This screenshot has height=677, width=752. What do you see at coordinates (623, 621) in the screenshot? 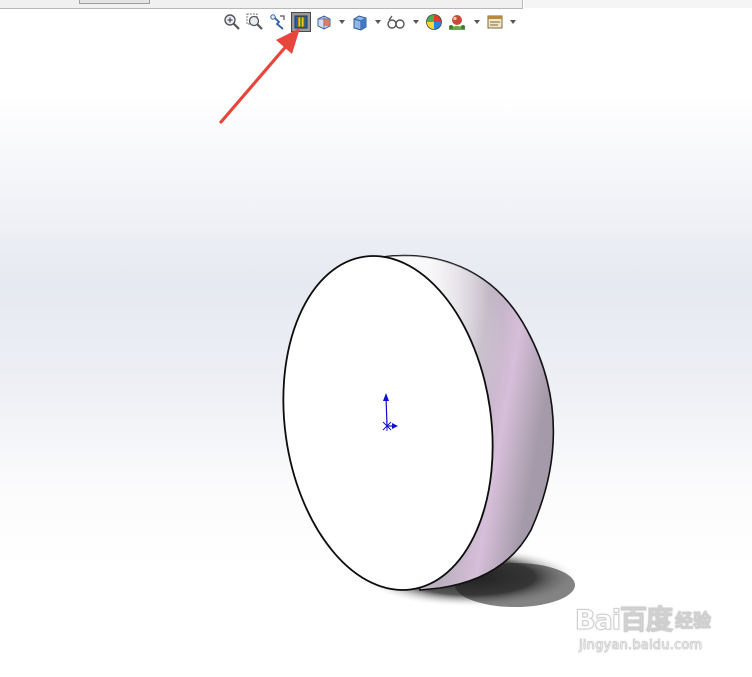
I see `watermark-logo: Bai百度` at bounding box center [623, 621].